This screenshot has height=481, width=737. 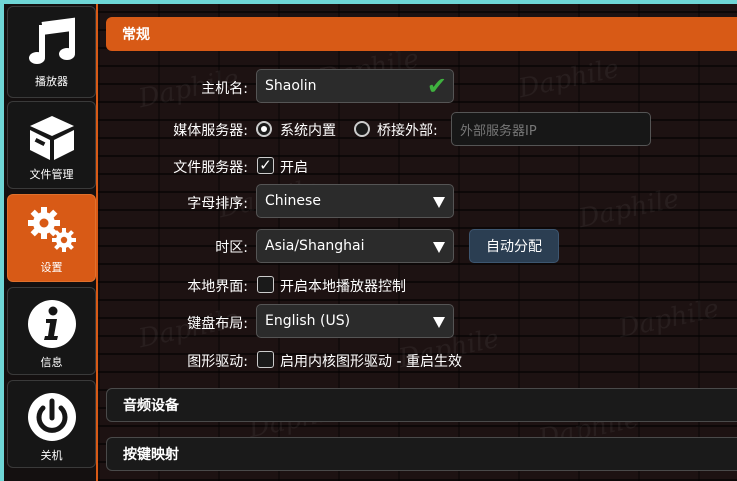 What do you see at coordinates (210, 131) in the screenshot?
I see `media-server-label: 媒体服务器:` at bounding box center [210, 131].